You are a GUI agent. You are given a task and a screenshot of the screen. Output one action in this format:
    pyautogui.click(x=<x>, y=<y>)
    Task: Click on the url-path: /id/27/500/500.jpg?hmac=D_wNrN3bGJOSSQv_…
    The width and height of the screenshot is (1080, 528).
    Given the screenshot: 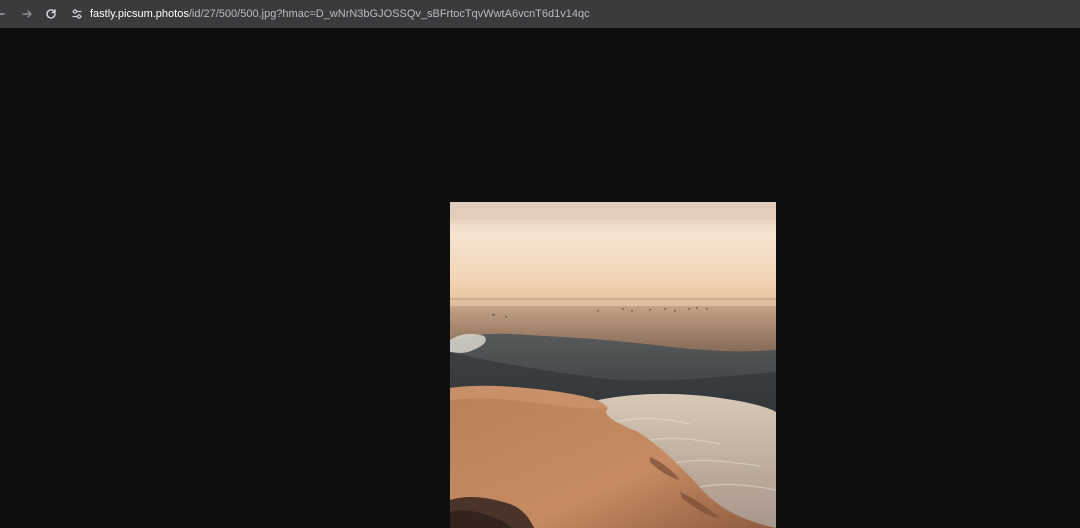 What is the action you would take?
    pyautogui.click(x=389, y=14)
    